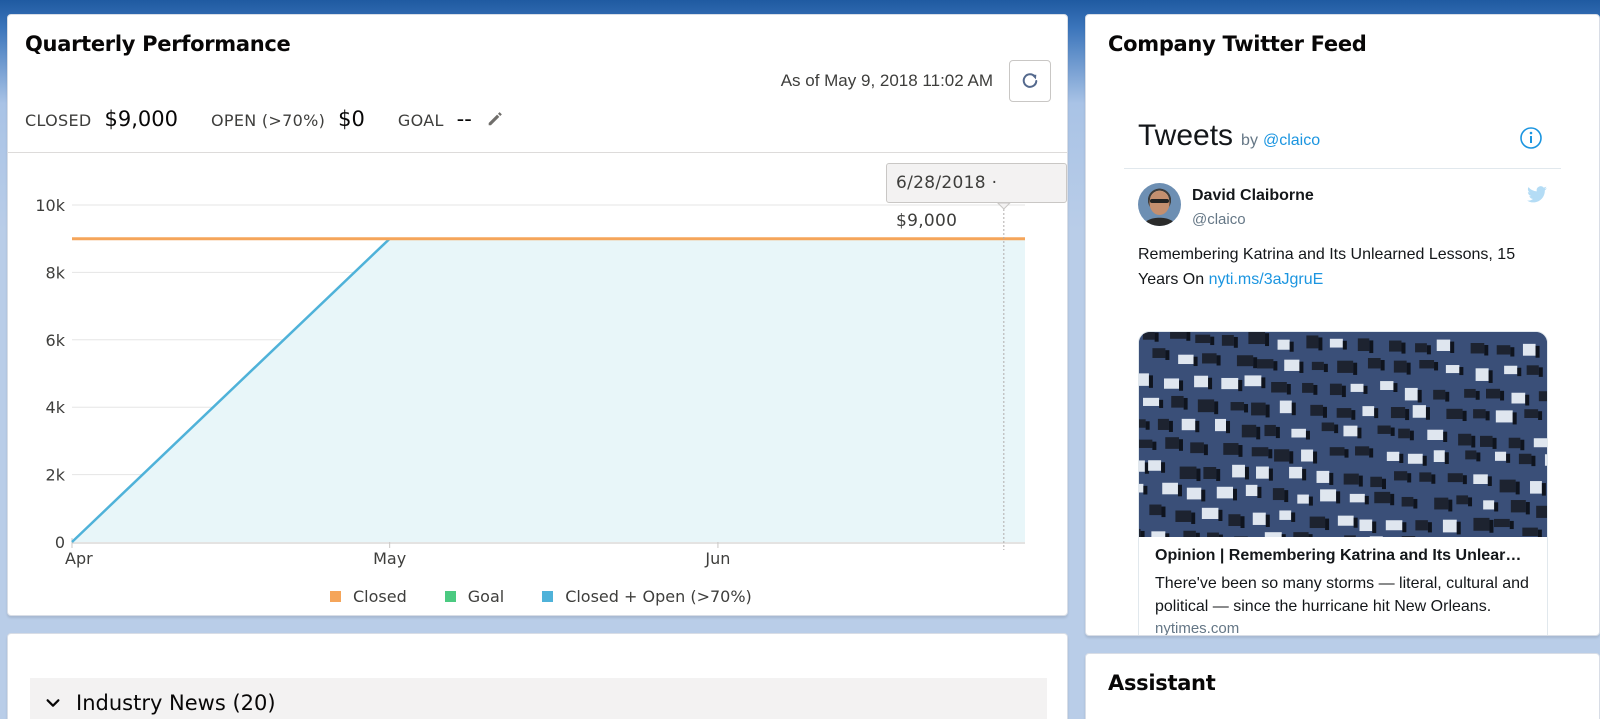  I want to click on legend-label-closed-open: Closed + Open (>70%), so click(658, 596).